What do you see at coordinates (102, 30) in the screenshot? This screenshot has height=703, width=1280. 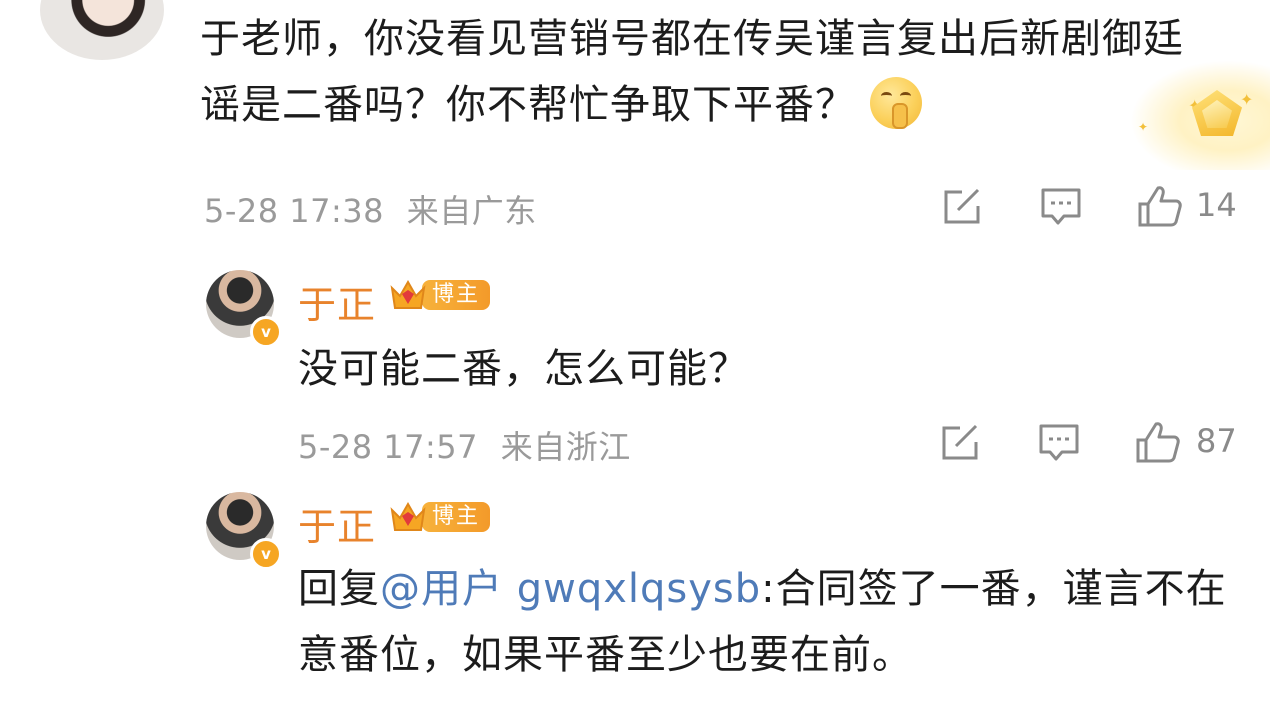 I see `commenter-avatar` at bounding box center [102, 30].